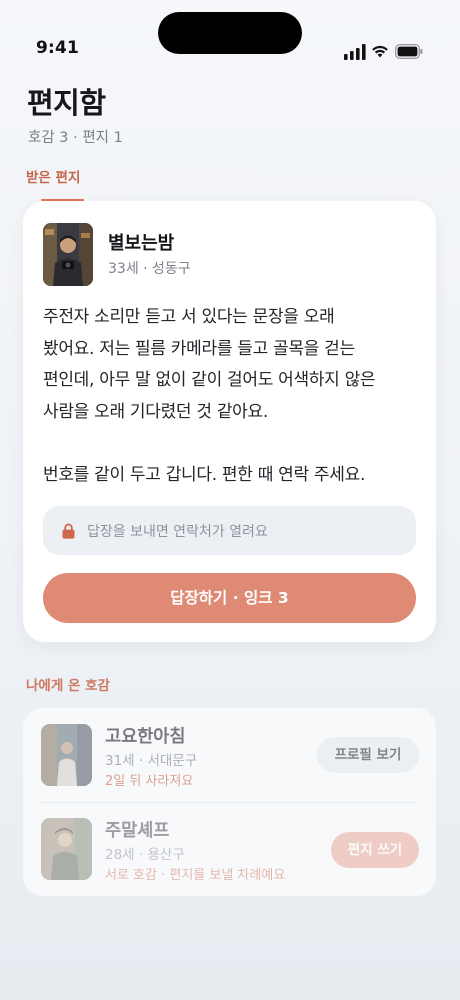  I want to click on reply-button: 답장하기 · 잉크 3, so click(229, 598).